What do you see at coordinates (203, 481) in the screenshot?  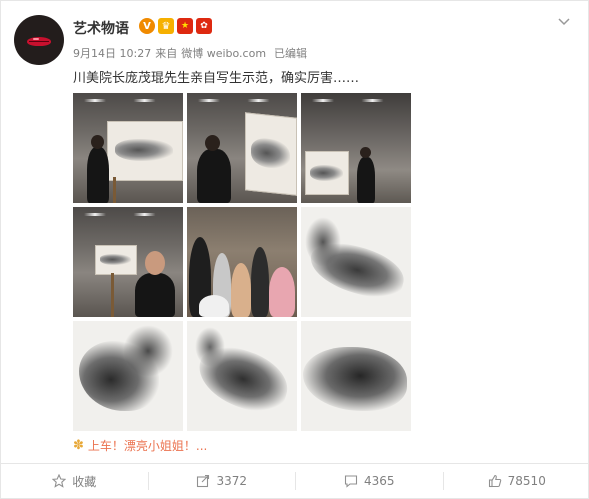 I see `share-icon` at bounding box center [203, 481].